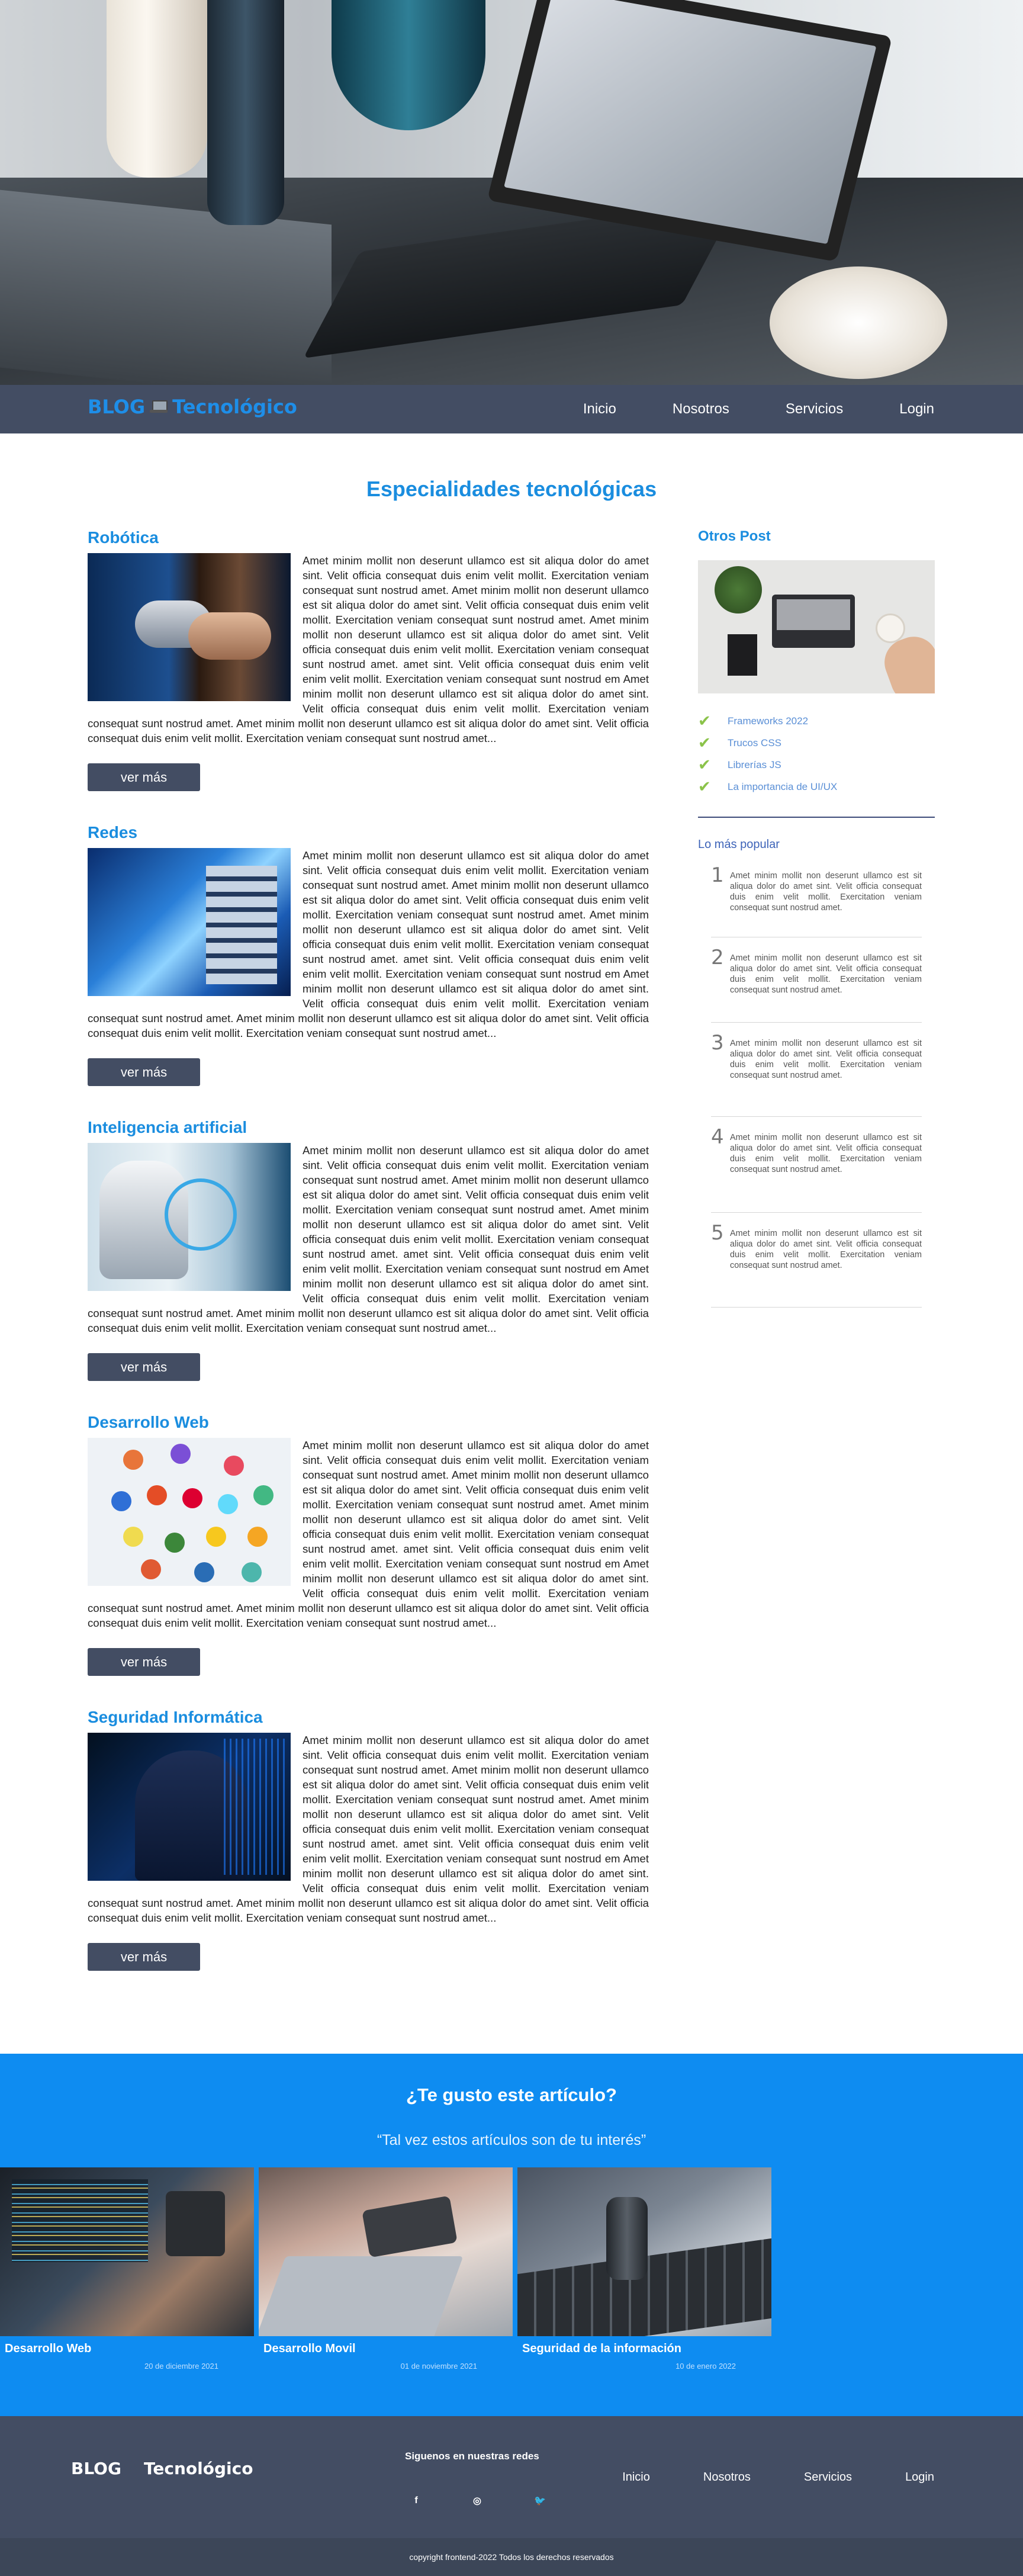  What do you see at coordinates (511, 192) in the screenshot?
I see `hero-image` at bounding box center [511, 192].